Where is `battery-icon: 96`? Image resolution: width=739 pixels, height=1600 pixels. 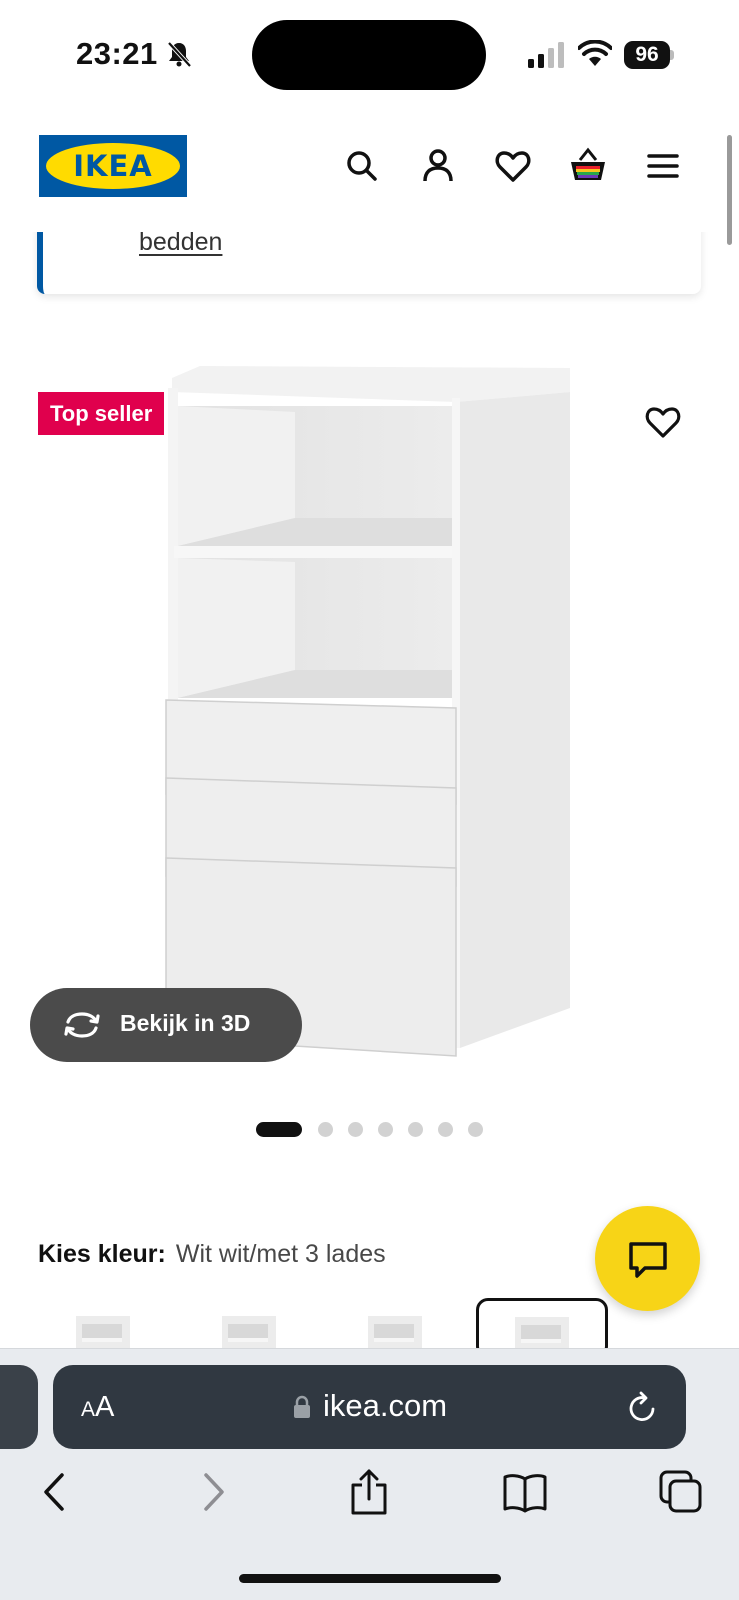
battery-icon: 96 is located at coordinates (649, 55).